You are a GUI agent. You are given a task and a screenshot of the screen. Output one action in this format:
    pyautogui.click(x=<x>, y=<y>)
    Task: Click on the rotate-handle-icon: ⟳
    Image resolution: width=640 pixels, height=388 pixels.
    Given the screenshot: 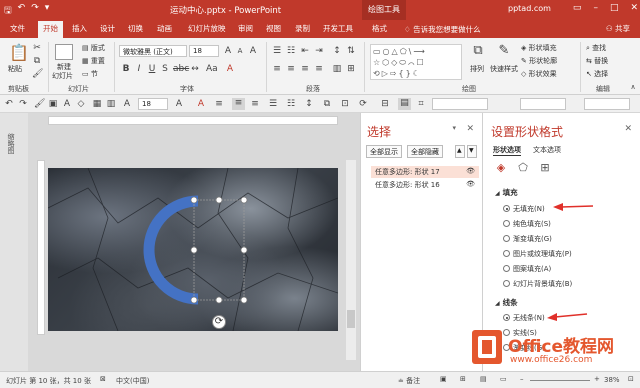 What is the action you would take?
    pyautogui.click(x=219, y=322)
    